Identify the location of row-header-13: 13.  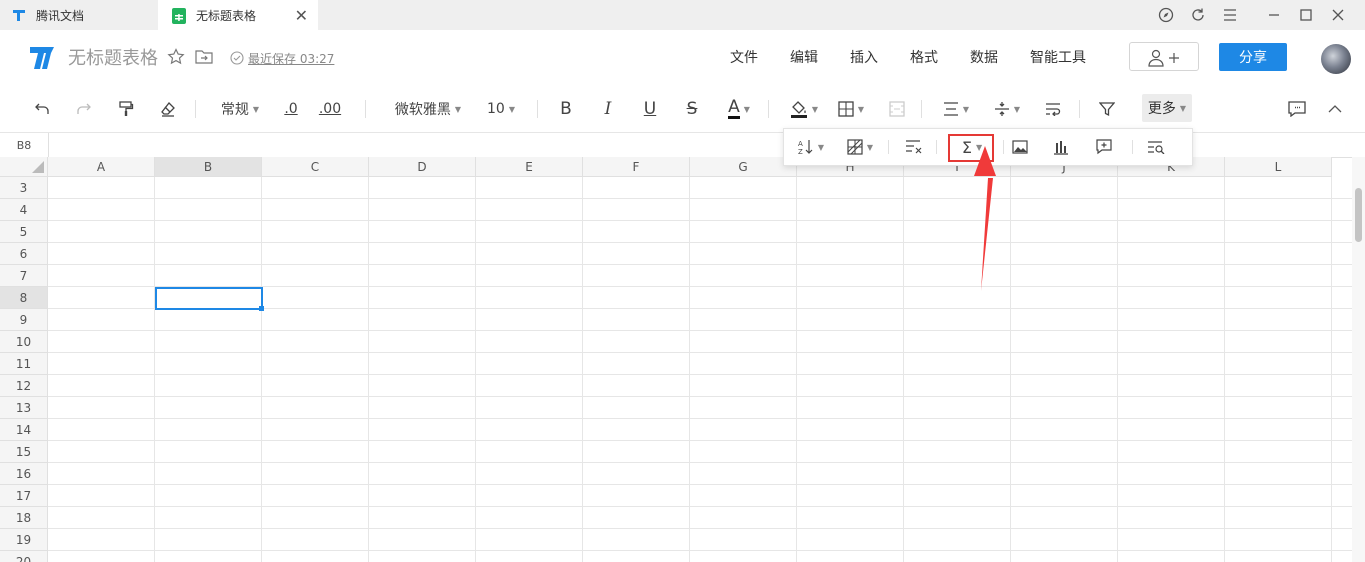
(24, 408).